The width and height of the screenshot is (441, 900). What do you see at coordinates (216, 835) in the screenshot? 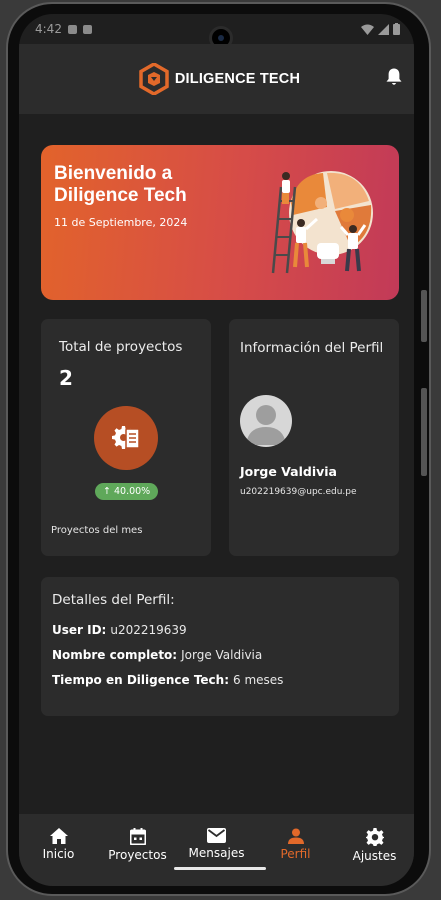
I see `mail-icon` at bounding box center [216, 835].